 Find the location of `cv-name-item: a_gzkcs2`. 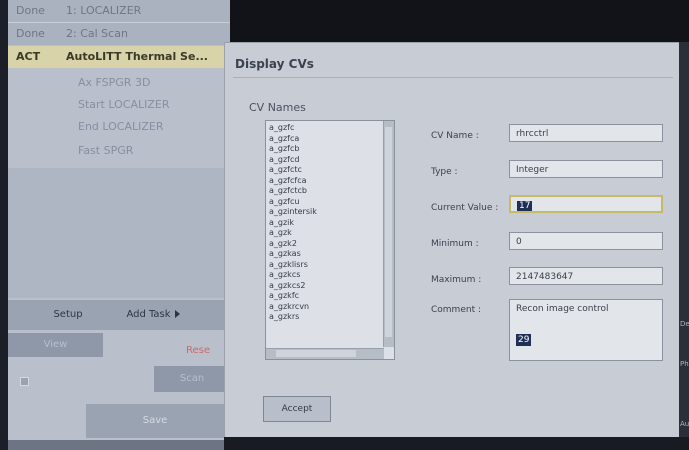

cv-name-item: a_gzkcs2 is located at coordinates (324, 286).